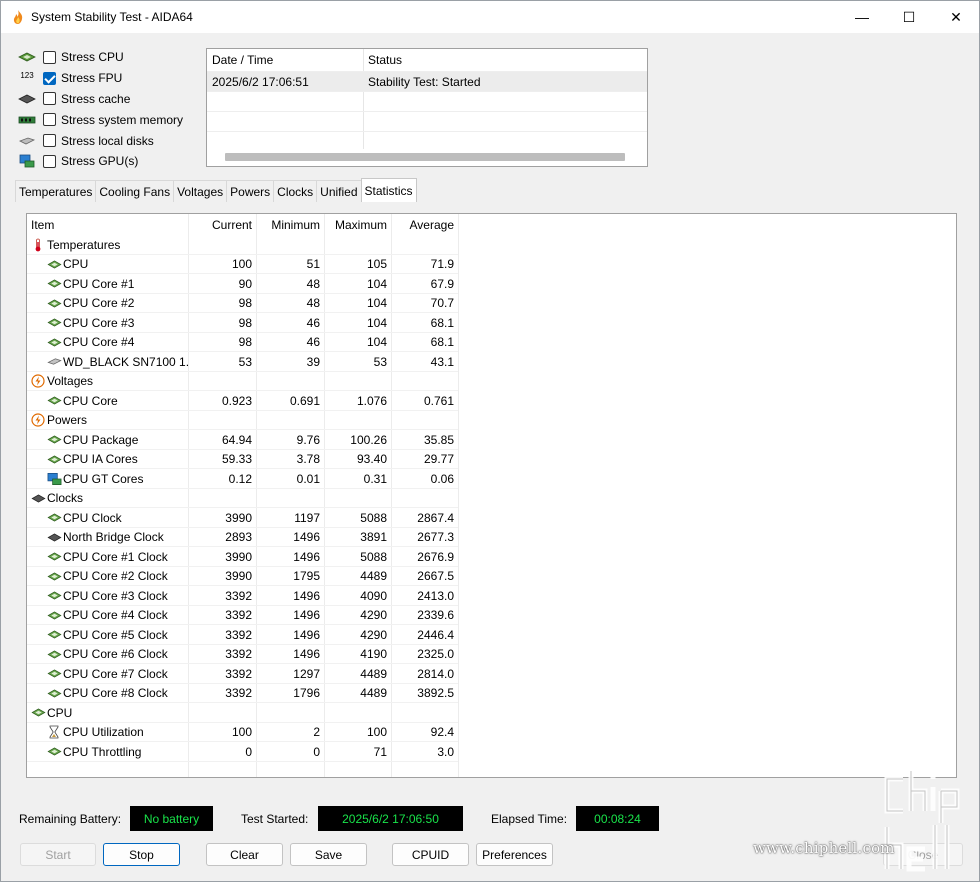 The height and width of the screenshot is (882, 980). I want to click on average-value: 71.9, so click(442, 264).